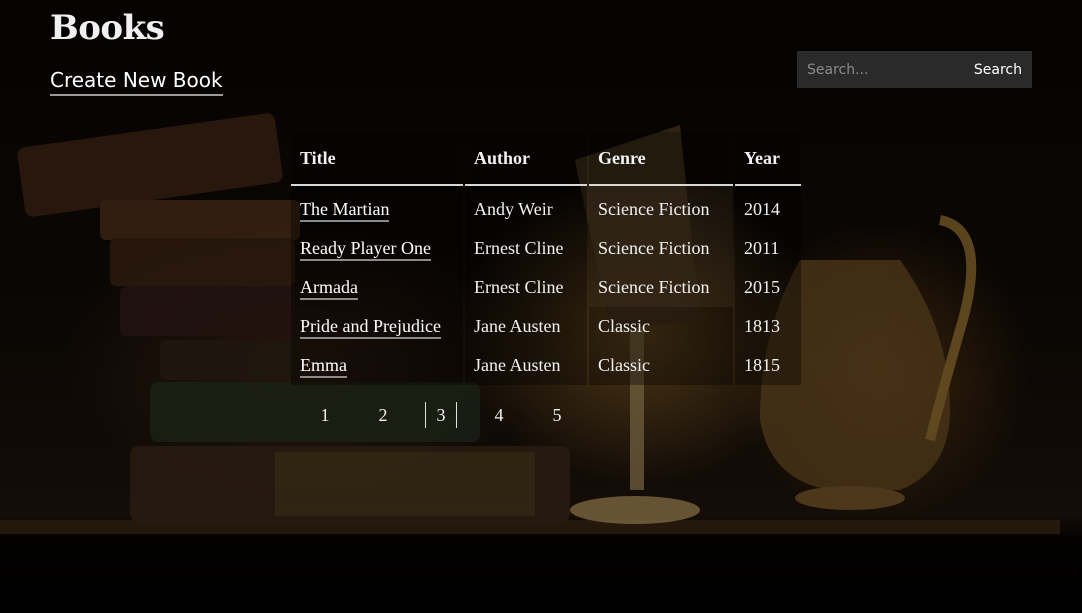 This screenshot has width=1082, height=613. Describe the element at coordinates (377, 365) in the screenshot. I see `title-cell: Emma` at that location.